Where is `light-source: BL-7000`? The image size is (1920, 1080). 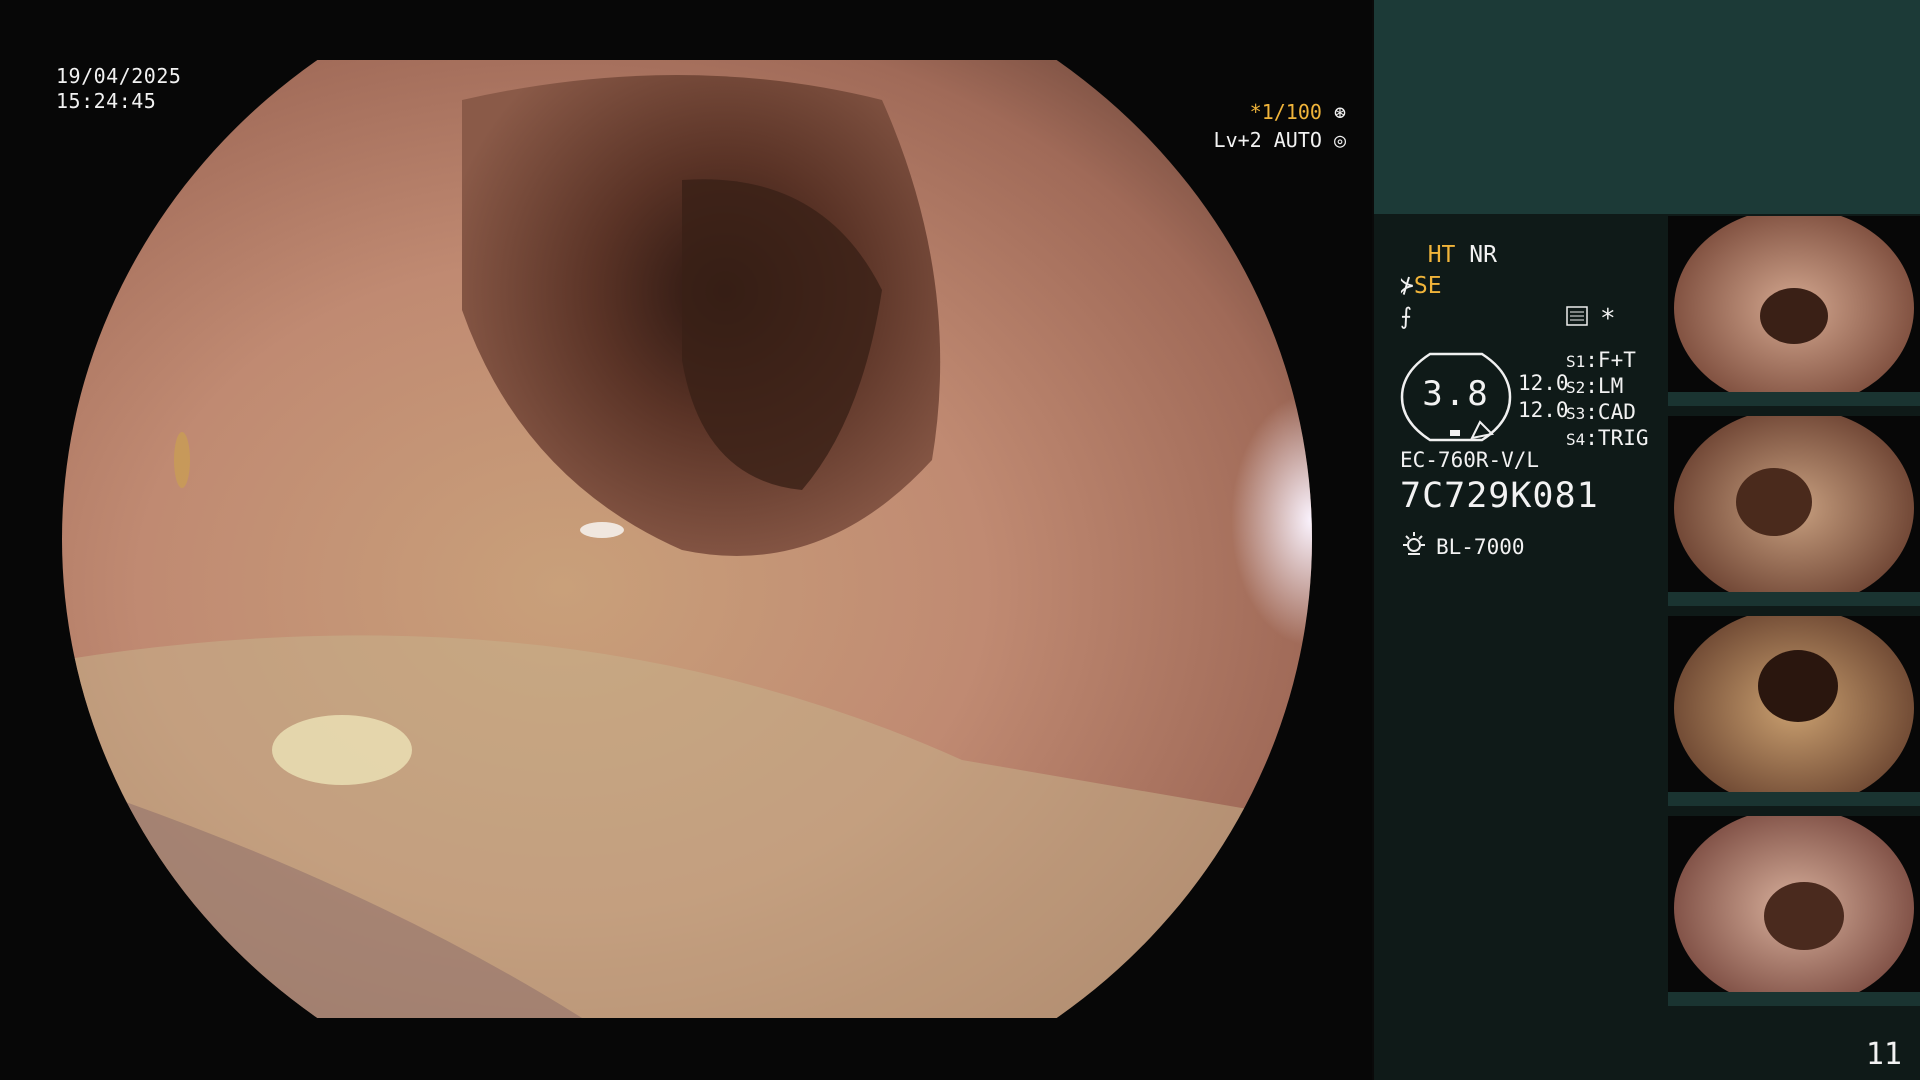 light-source: BL-7000 is located at coordinates (1462, 546).